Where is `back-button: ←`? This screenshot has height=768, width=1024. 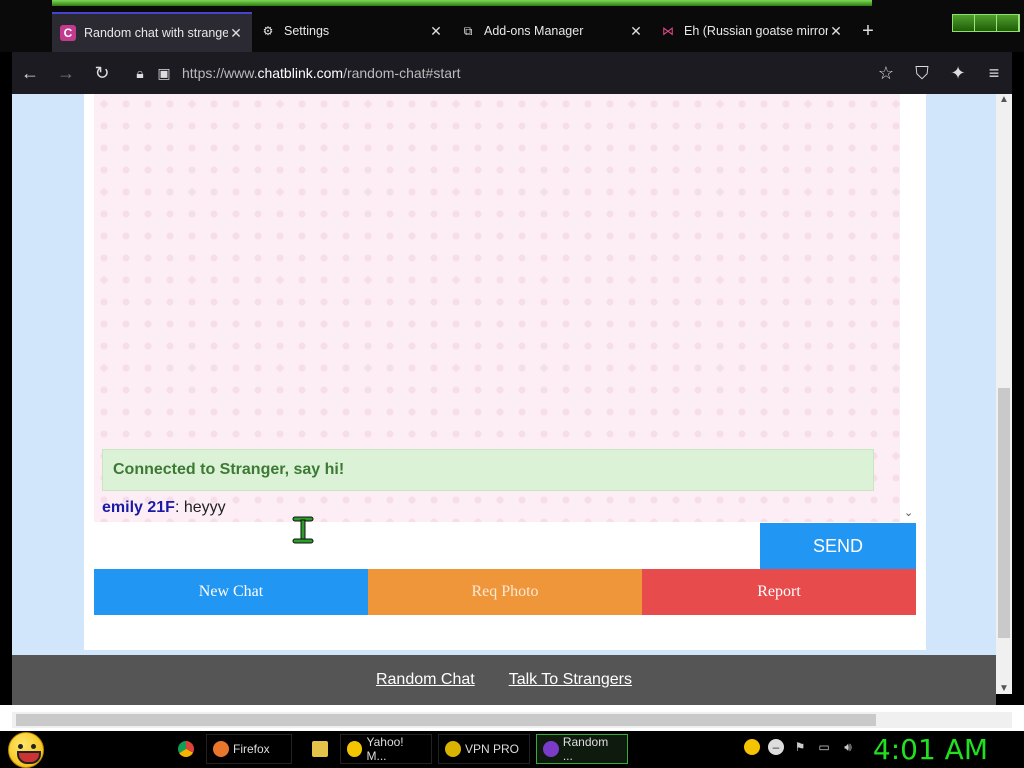 back-button: ← is located at coordinates (30, 73).